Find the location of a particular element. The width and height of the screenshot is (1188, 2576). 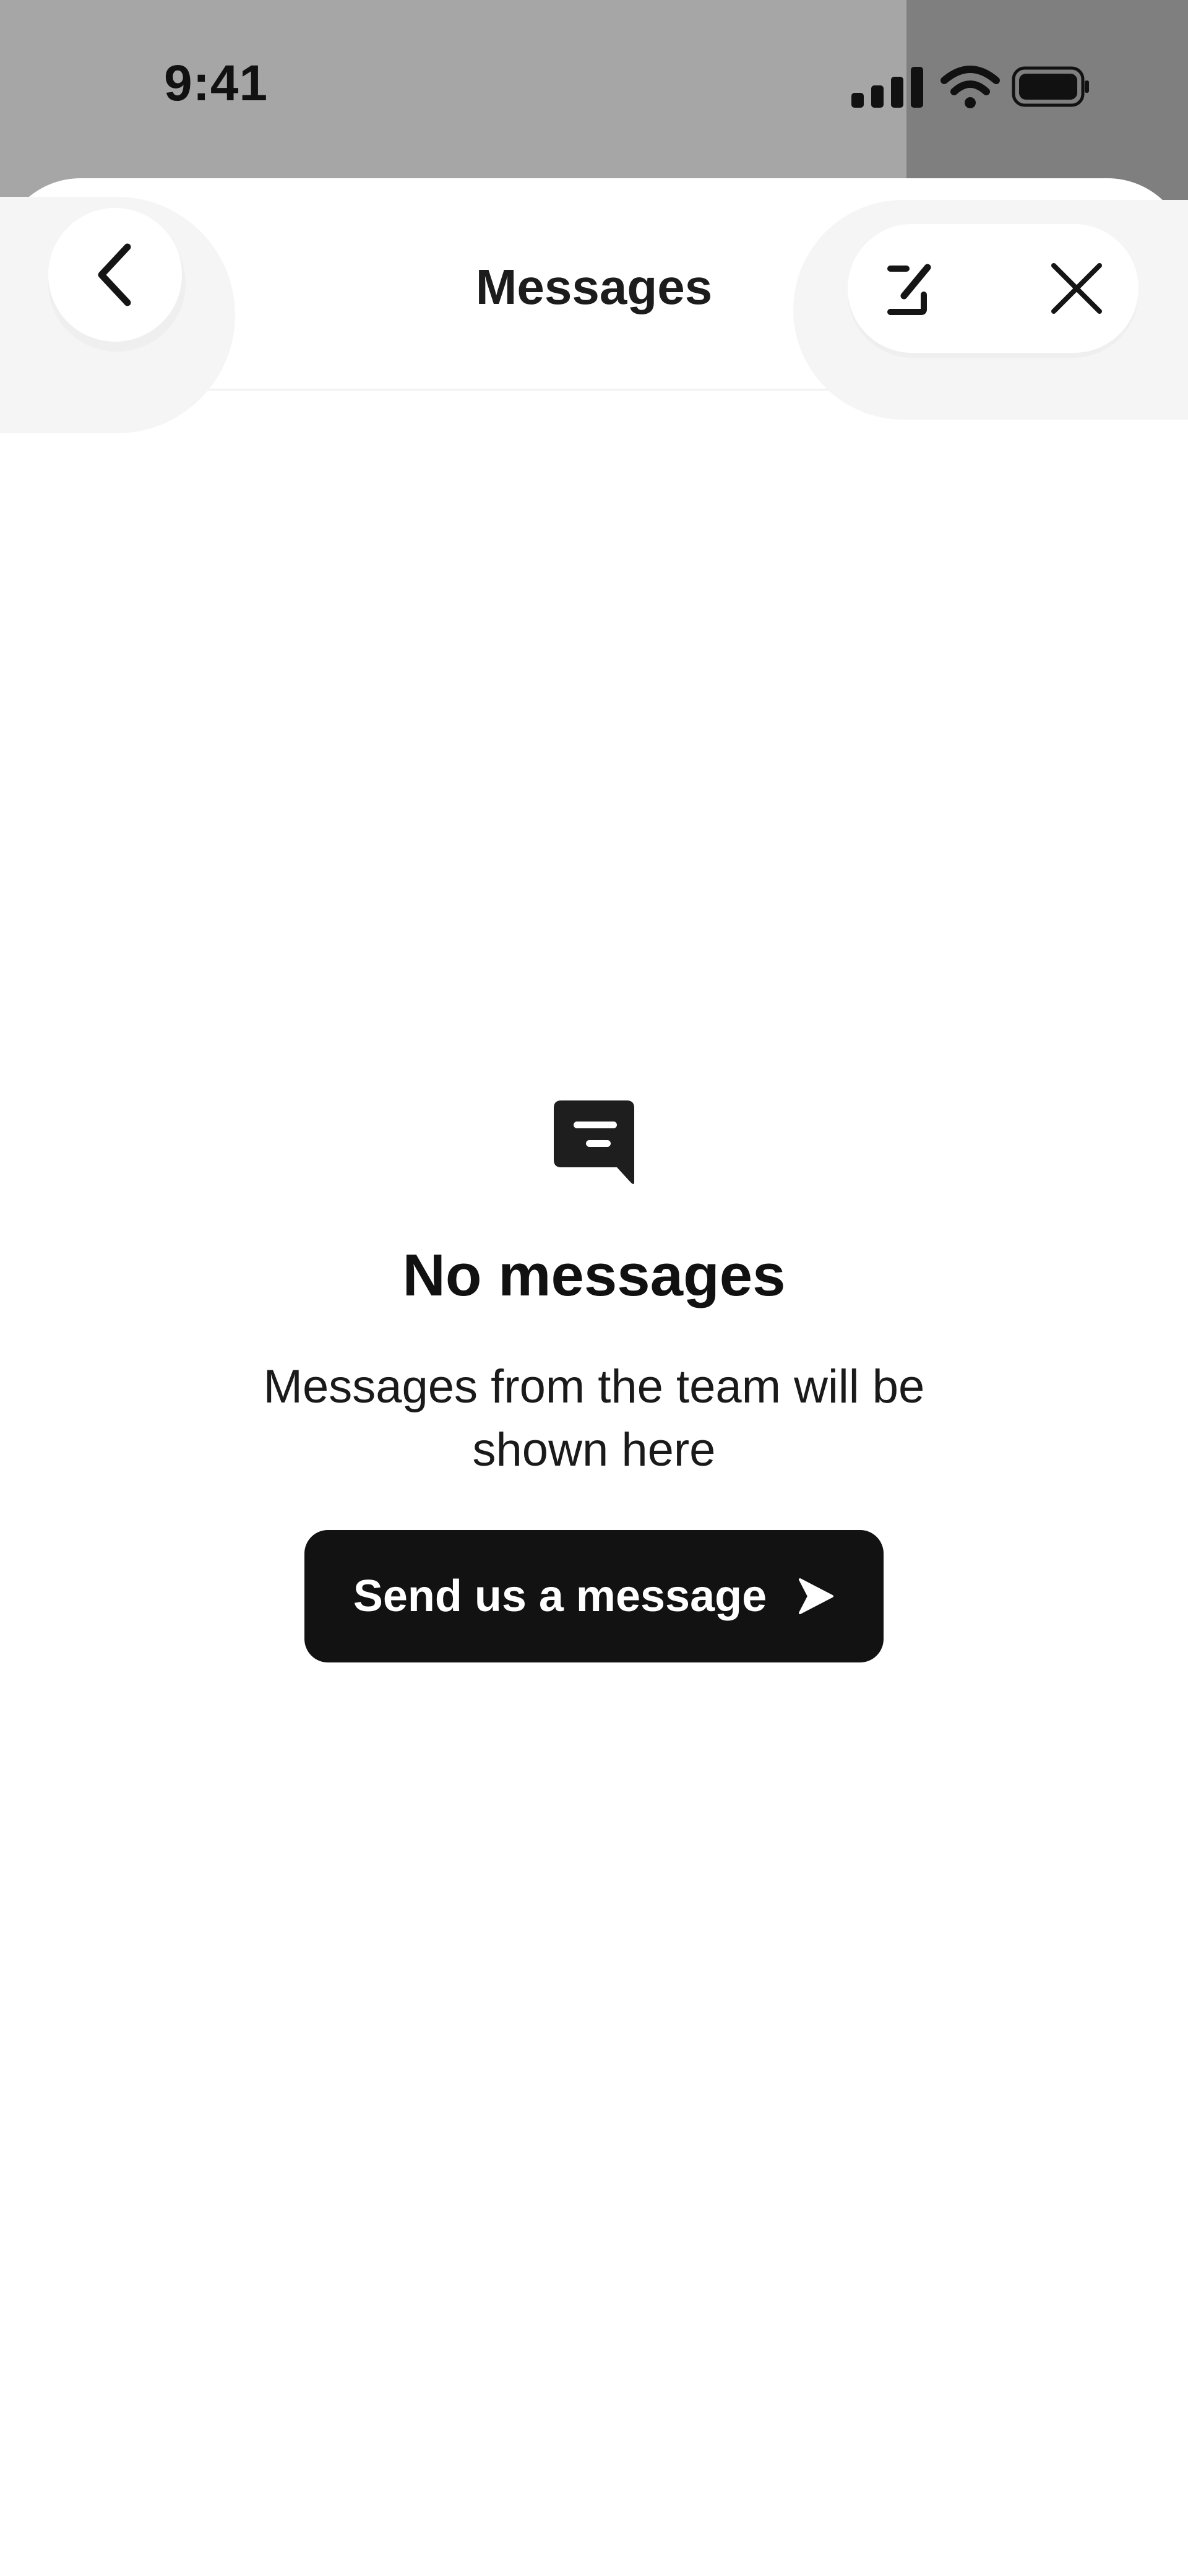

send-arrow-icon is located at coordinates (816, 1596).